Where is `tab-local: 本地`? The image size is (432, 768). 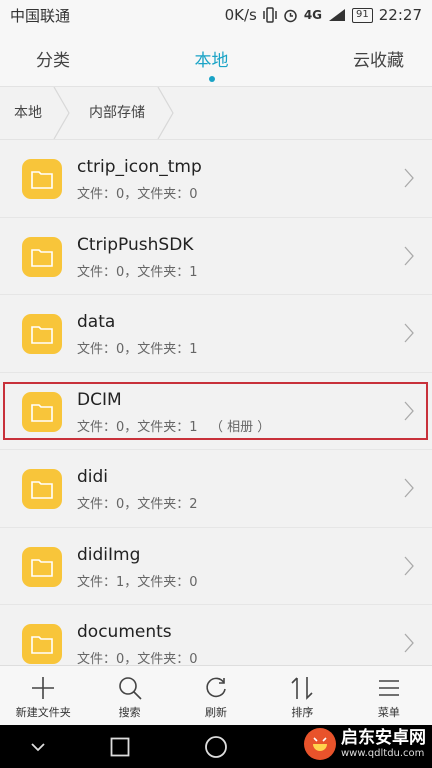 tab-local: 本地 is located at coordinates (212, 64).